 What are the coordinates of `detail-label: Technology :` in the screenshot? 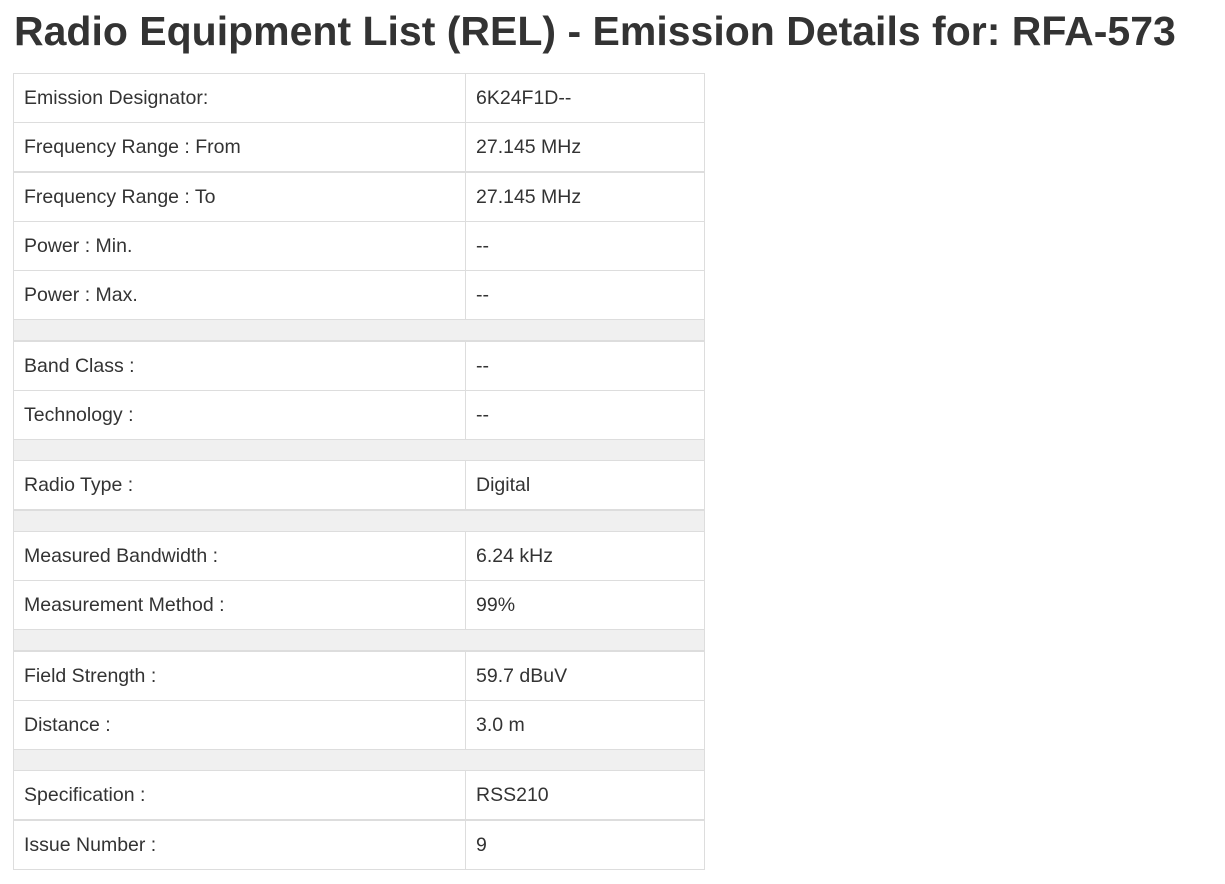 It's located at (239, 415).